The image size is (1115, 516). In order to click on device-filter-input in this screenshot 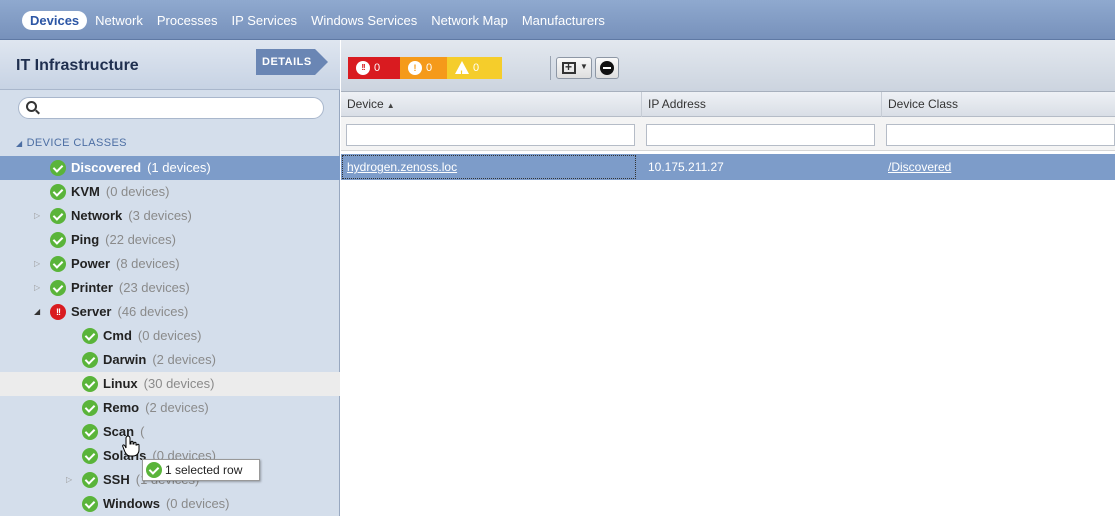, I will do `click(490, 135)`.